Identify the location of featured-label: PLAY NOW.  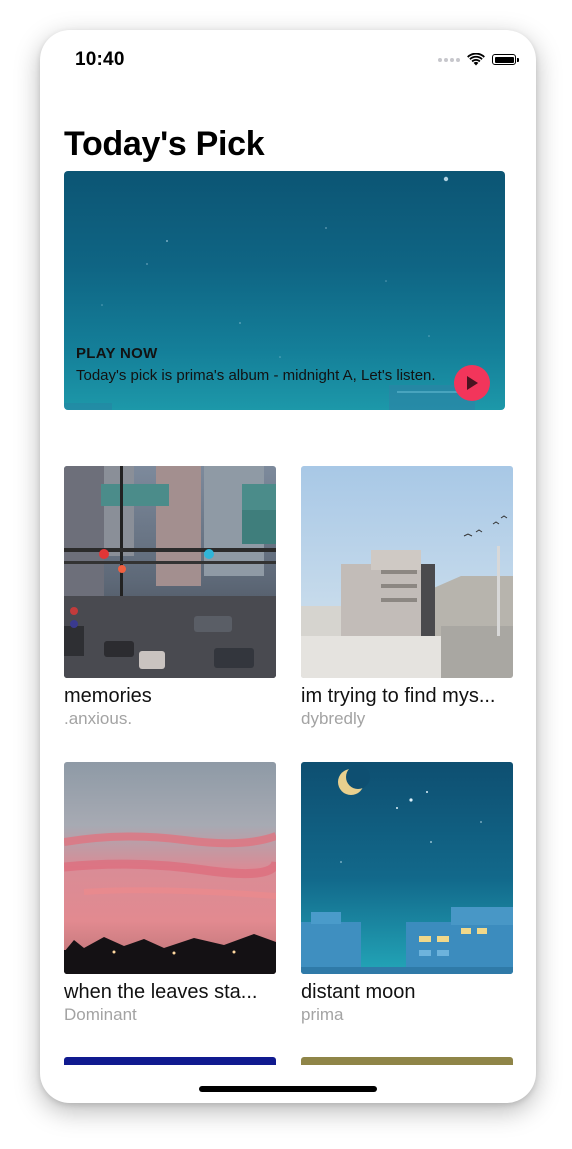
(117, 353).